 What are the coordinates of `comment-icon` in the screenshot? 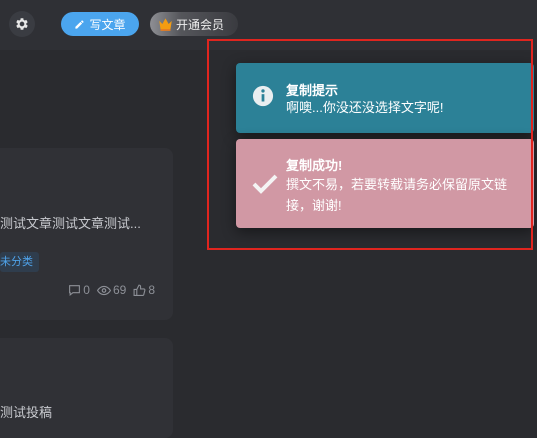 It's located at (75, 290).